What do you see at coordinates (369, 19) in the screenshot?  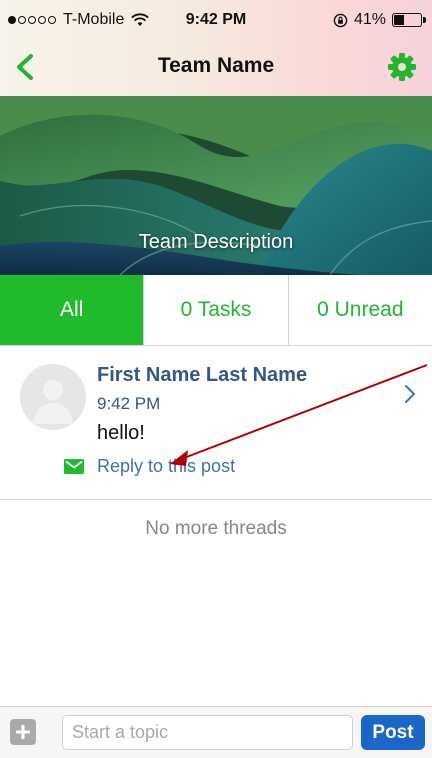 I see `battery-percent: 41%` at bounding box center [369, 19].